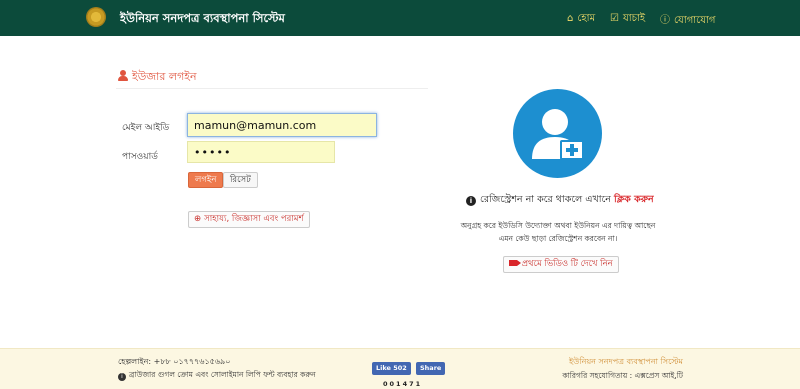 The image size is (800, 389). I want to click on home-icon: ⌂, so click(570, 18).